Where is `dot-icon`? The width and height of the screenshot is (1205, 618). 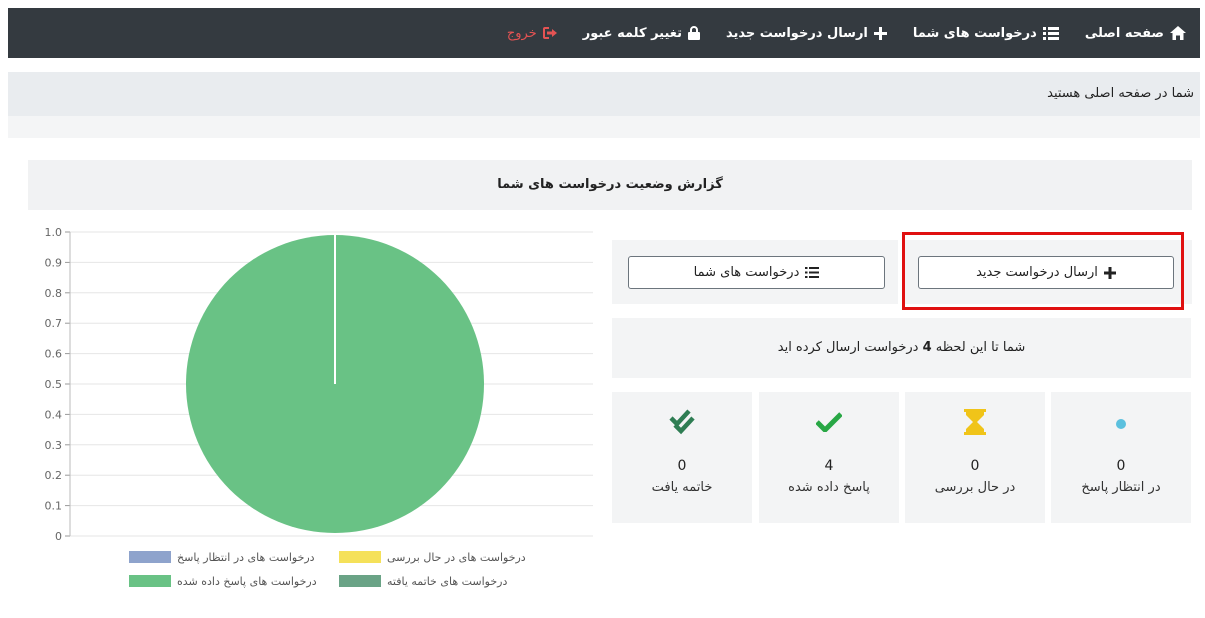
dot-icon is located at coordinates (1121, 424).